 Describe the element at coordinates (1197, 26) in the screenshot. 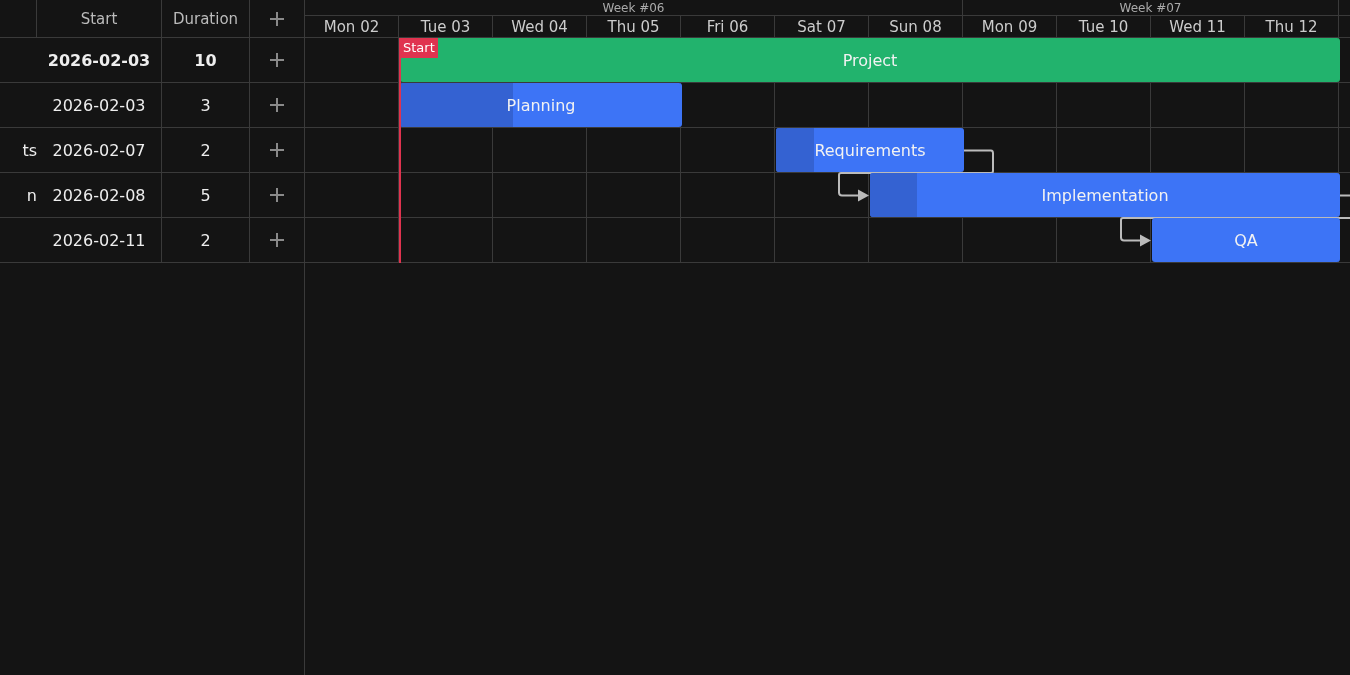

I see `day-label: Wed 11` at that location.